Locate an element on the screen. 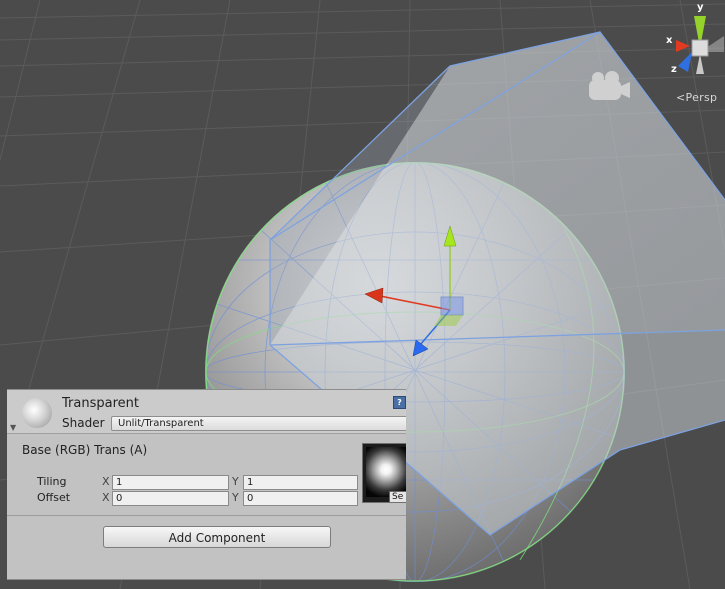 The width and height of the screenshot is (725, 589). section-divider is located at coordinates (206, 515).